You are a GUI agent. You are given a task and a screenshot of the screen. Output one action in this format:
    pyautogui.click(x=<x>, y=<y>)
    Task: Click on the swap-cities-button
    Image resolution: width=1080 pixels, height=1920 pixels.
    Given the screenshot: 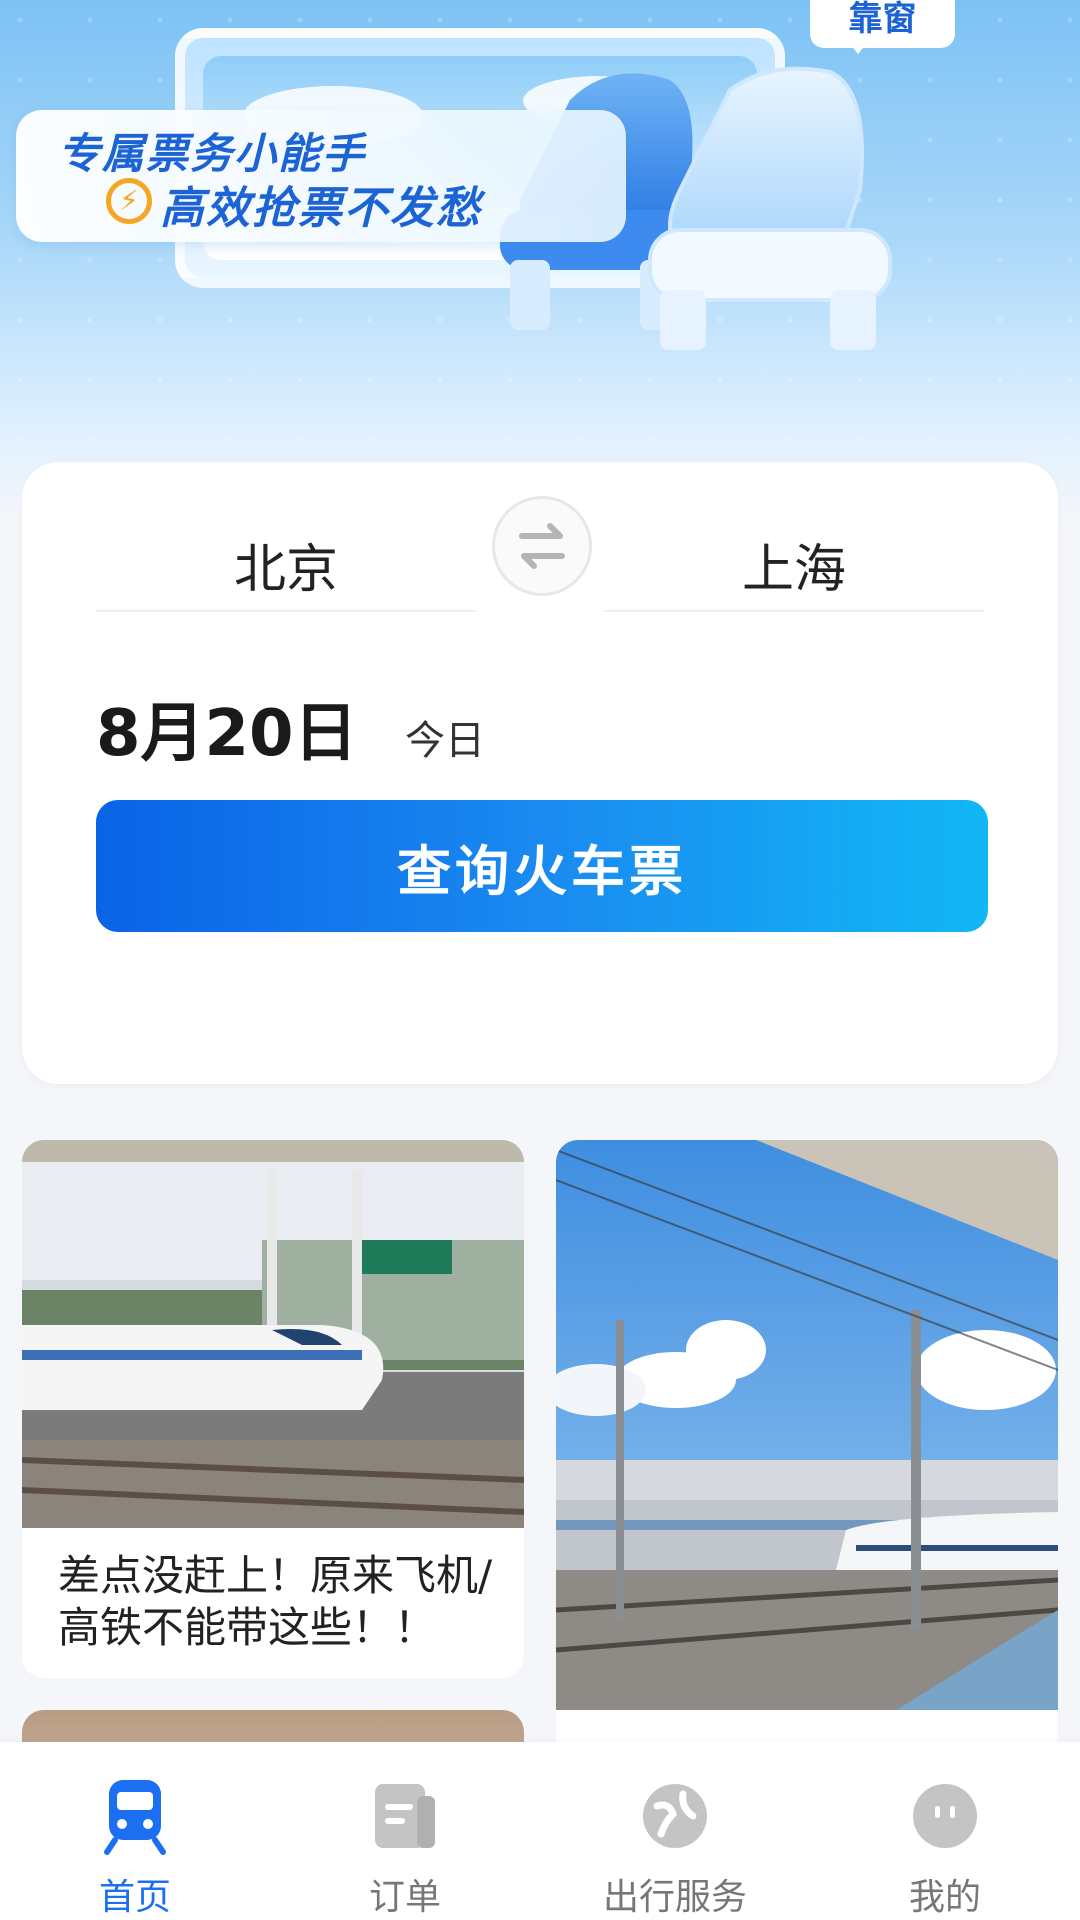 What is the action you would take?
    pyautogui.click(x=542, y=546)
    